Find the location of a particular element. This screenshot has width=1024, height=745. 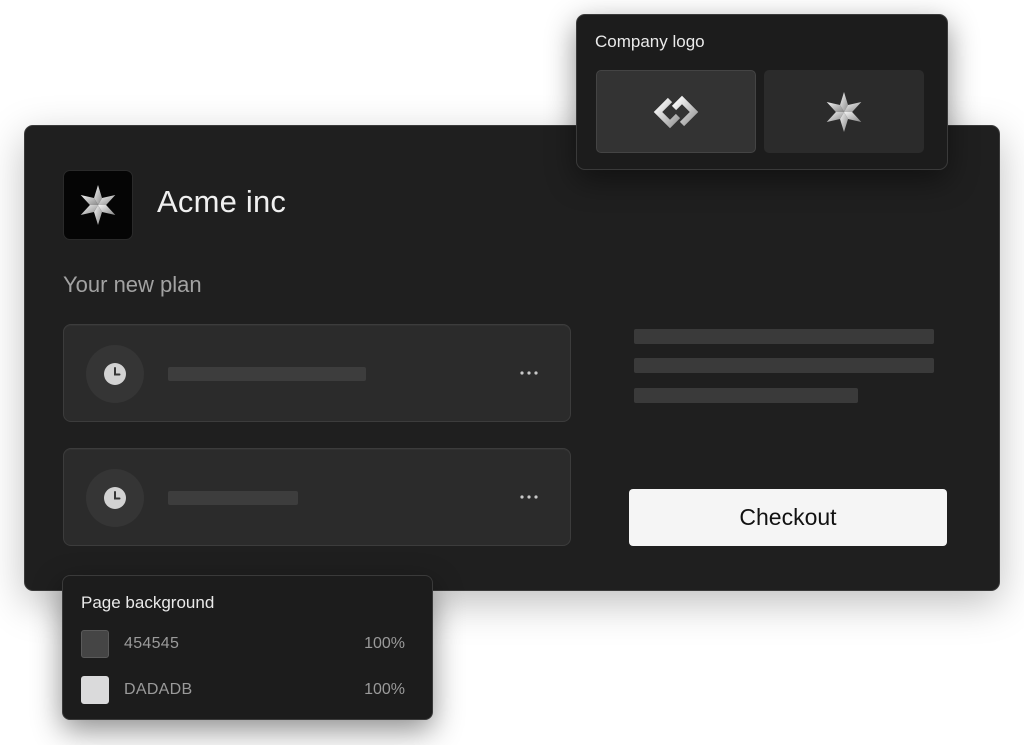

company-logo is located at coordinates (98, 205).